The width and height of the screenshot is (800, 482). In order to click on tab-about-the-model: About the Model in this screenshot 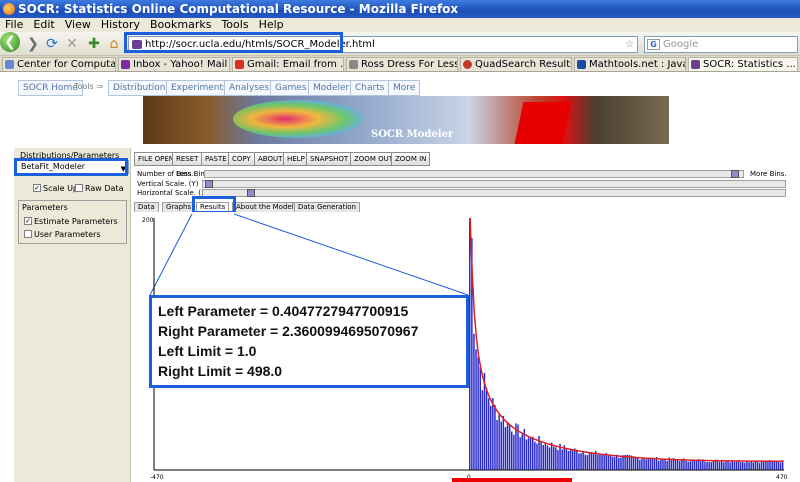, I will do `click(265, 207)`.